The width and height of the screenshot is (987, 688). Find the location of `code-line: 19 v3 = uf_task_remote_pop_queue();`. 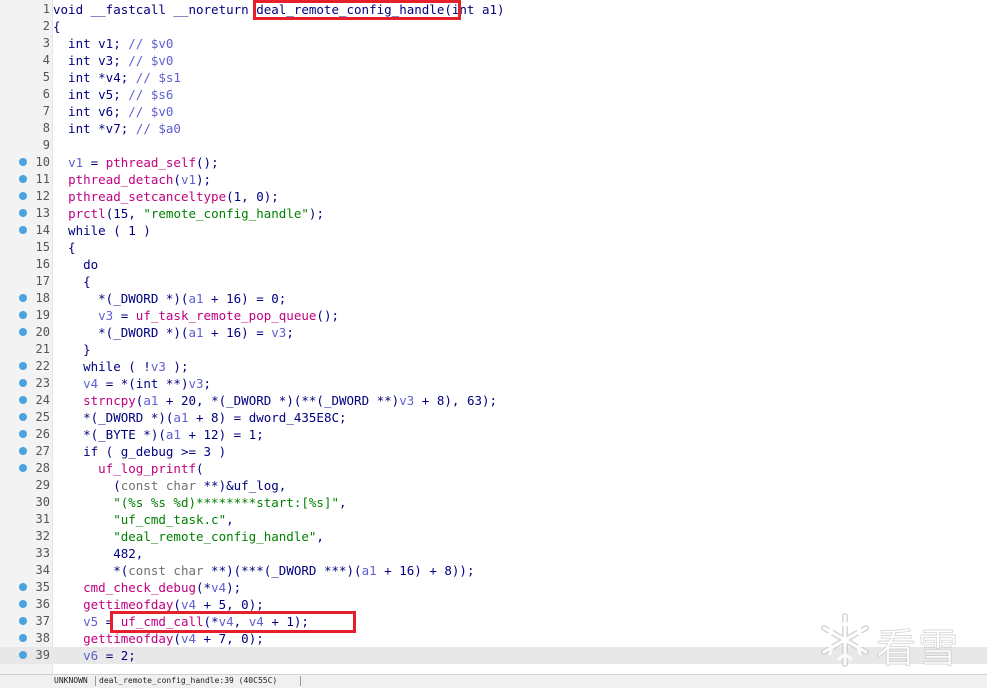

code-line: 19 v3 = uf_task_remote_pop_queue(); is located at coordinates (493, 315).